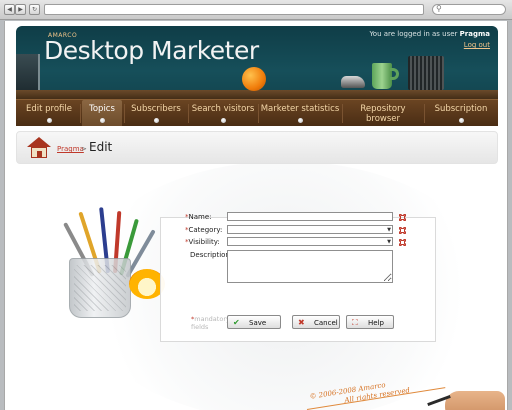  I want to click on browser-toolbar: ◀ ▶ ↻ ⚲, so click(256, 10).